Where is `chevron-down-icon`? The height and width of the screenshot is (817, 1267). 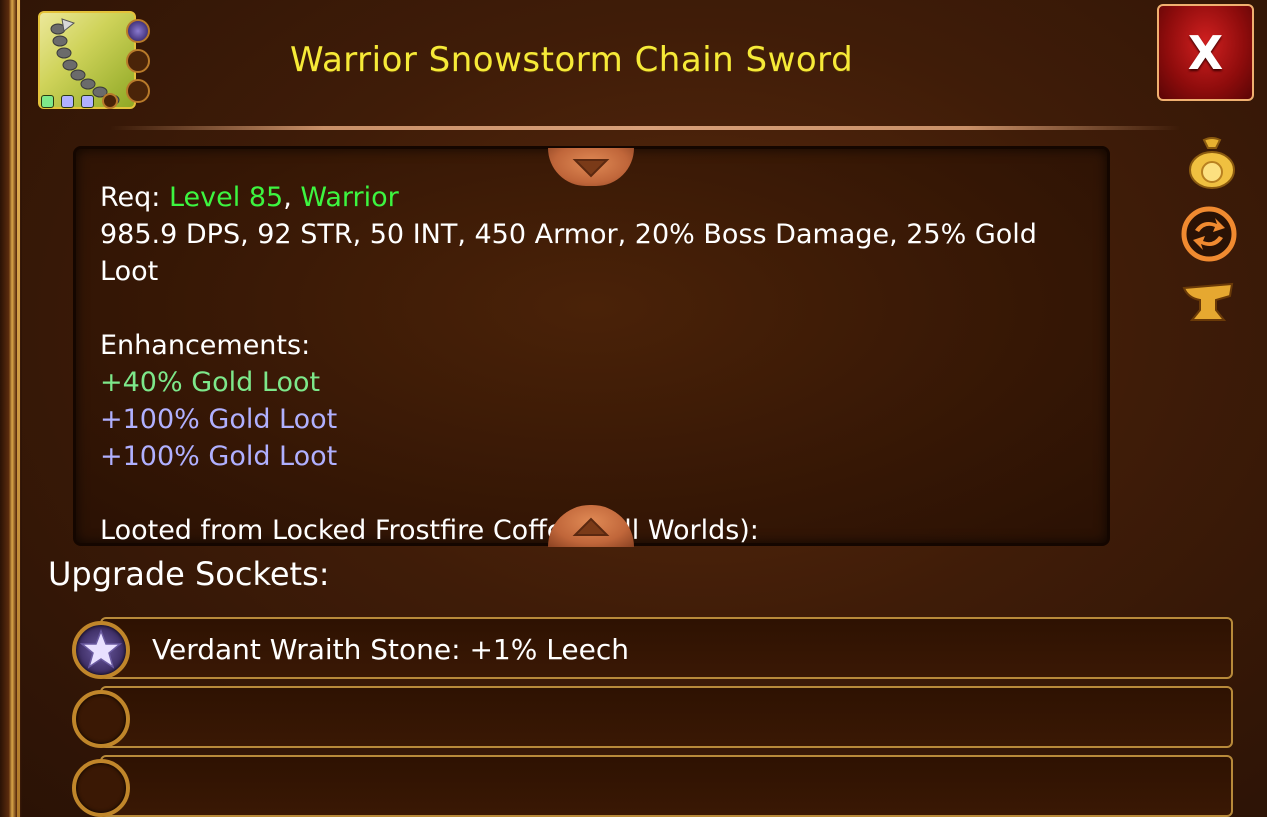 chevron-down-icon is located at coordinates (591, 168).